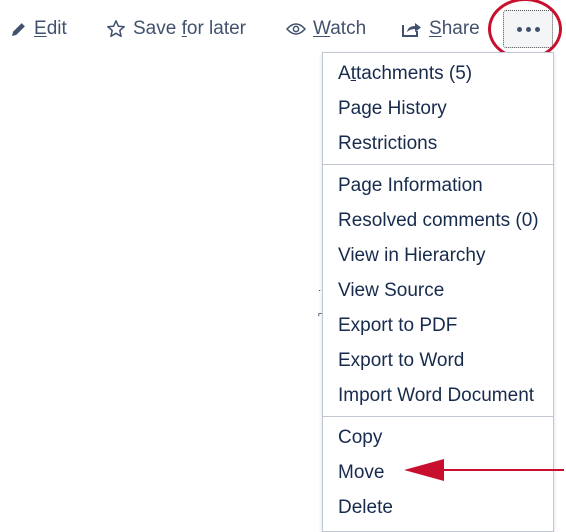 This screenshot has height=532, width=566. I want to click on menu-group-manage: Copy Move Delete, so click(438, 472).